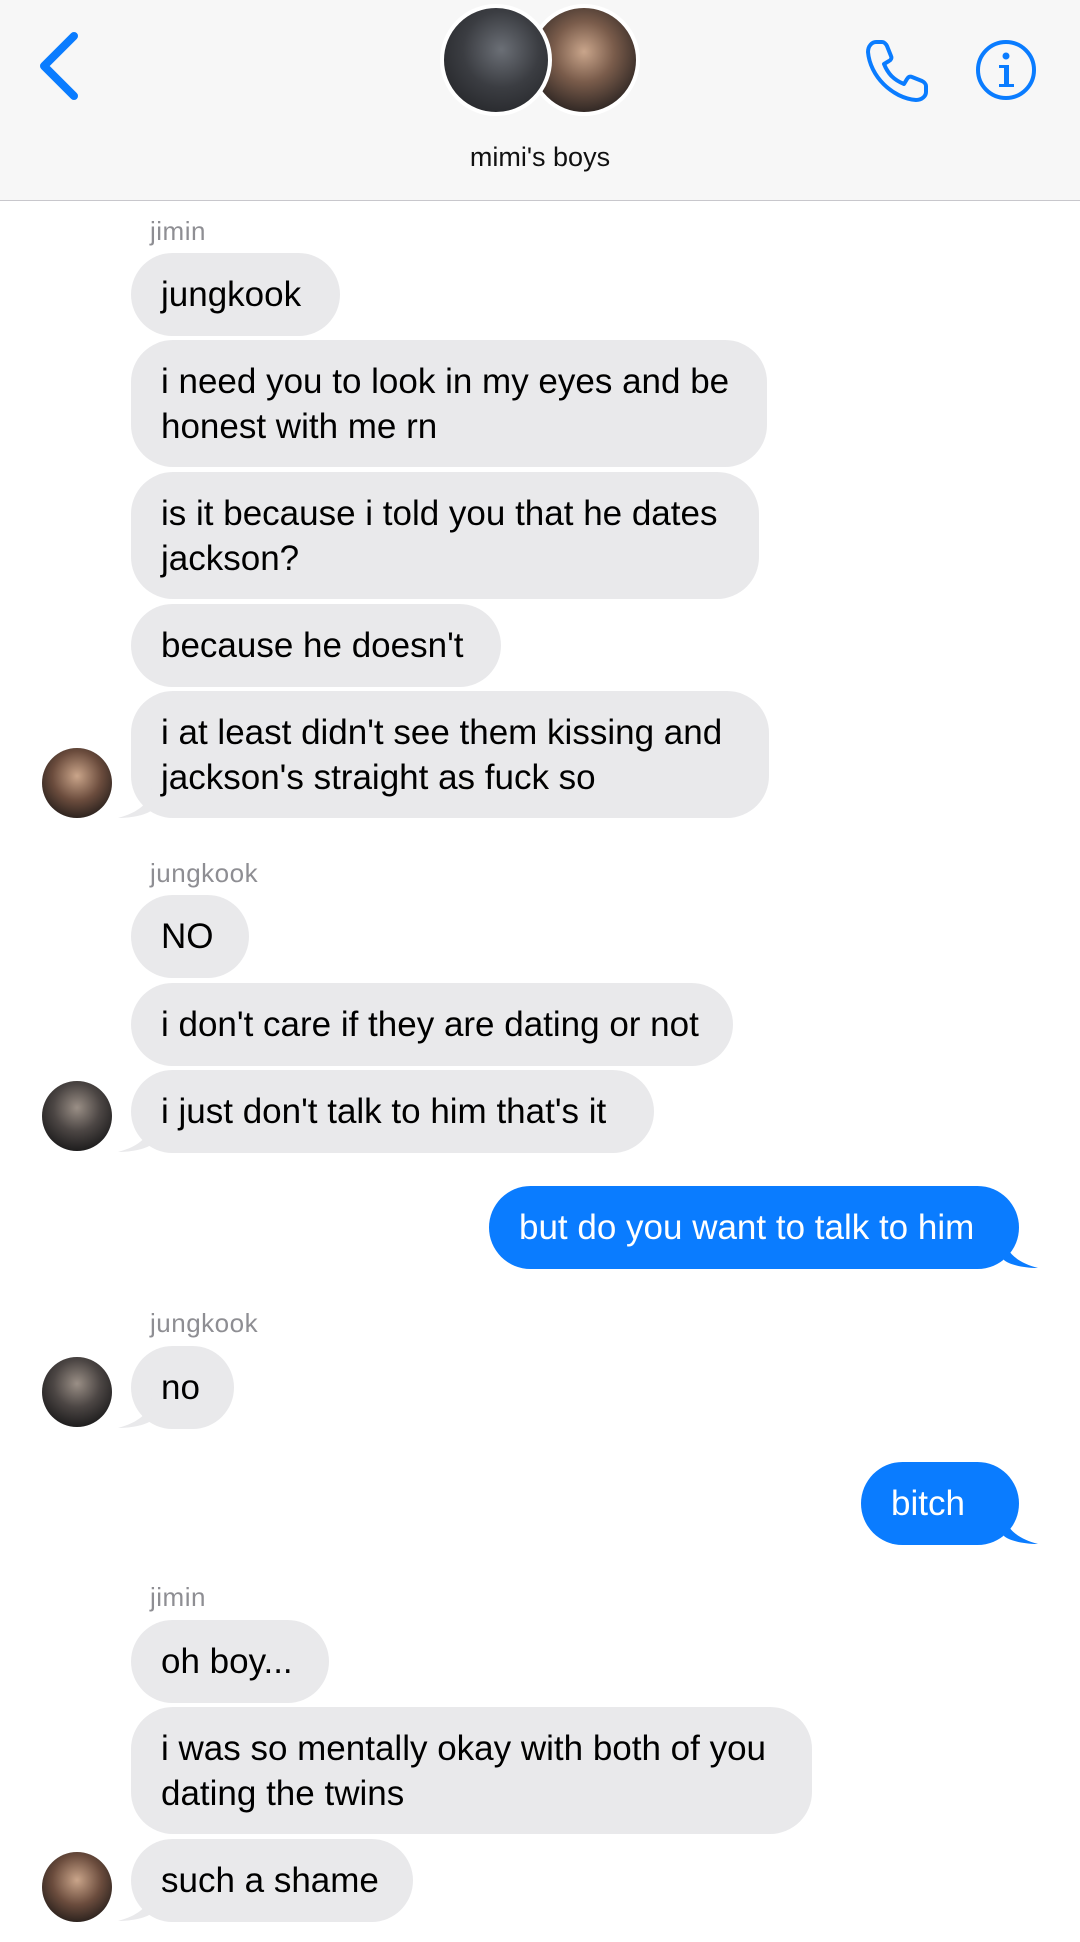 The height and width of the screenshot is (1942, 1080). What do you see at coordinates (540, 157) in the screenshot?
I see `group-name: mimi's boys` at bounding box center [540, 157].